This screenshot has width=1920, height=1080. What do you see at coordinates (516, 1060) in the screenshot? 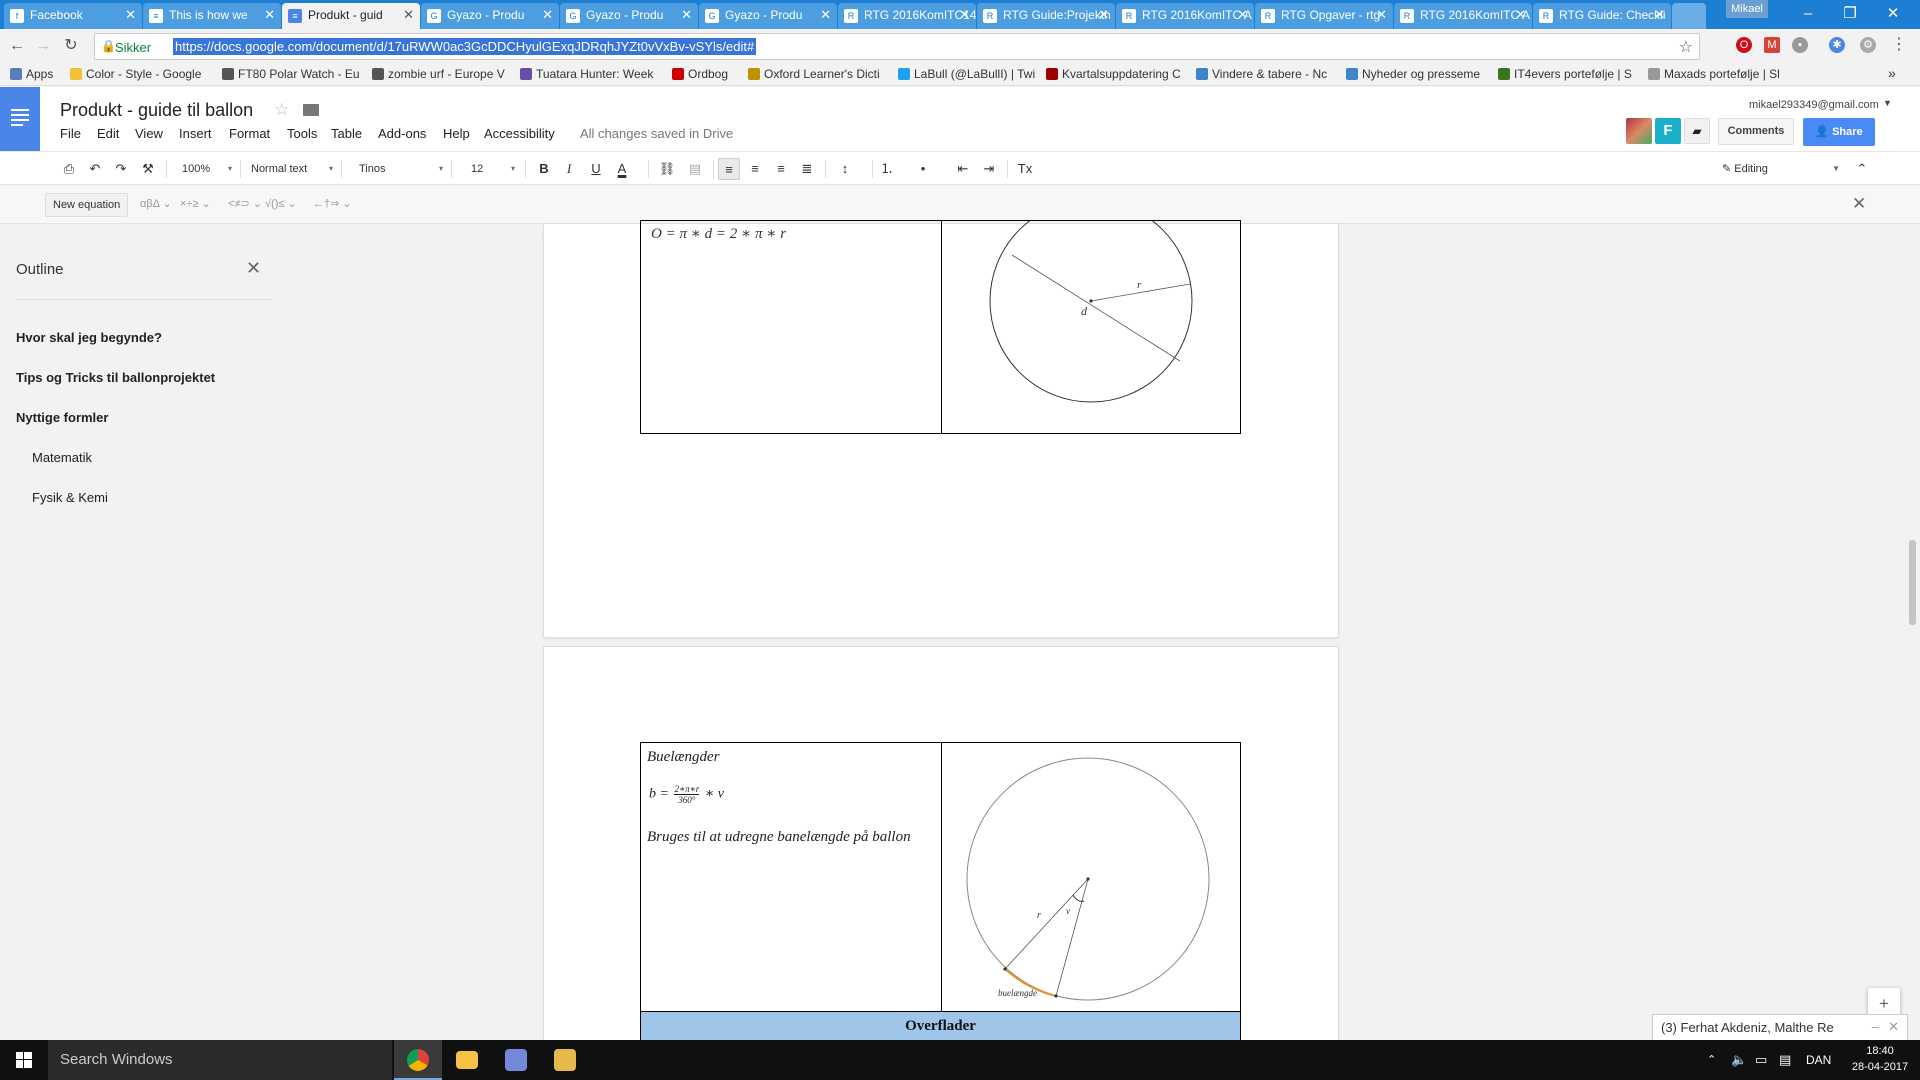
I see `discord-taskbar-app` at bounding box center [516, 1060].